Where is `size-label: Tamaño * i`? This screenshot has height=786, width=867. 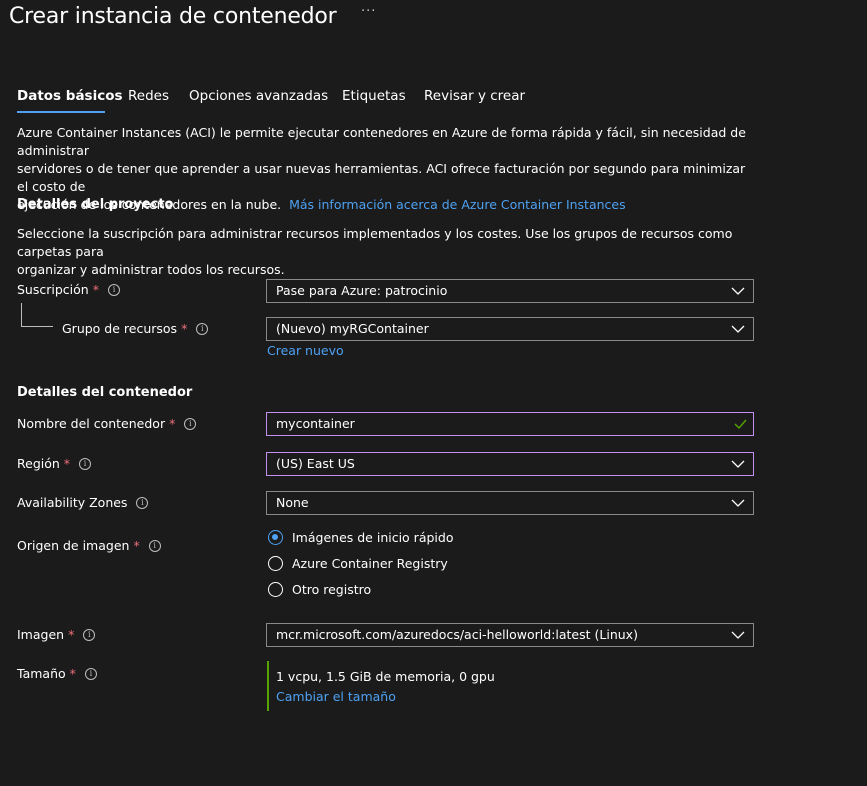 size-label: Tamaño * i is located at coordinates (57, 674).